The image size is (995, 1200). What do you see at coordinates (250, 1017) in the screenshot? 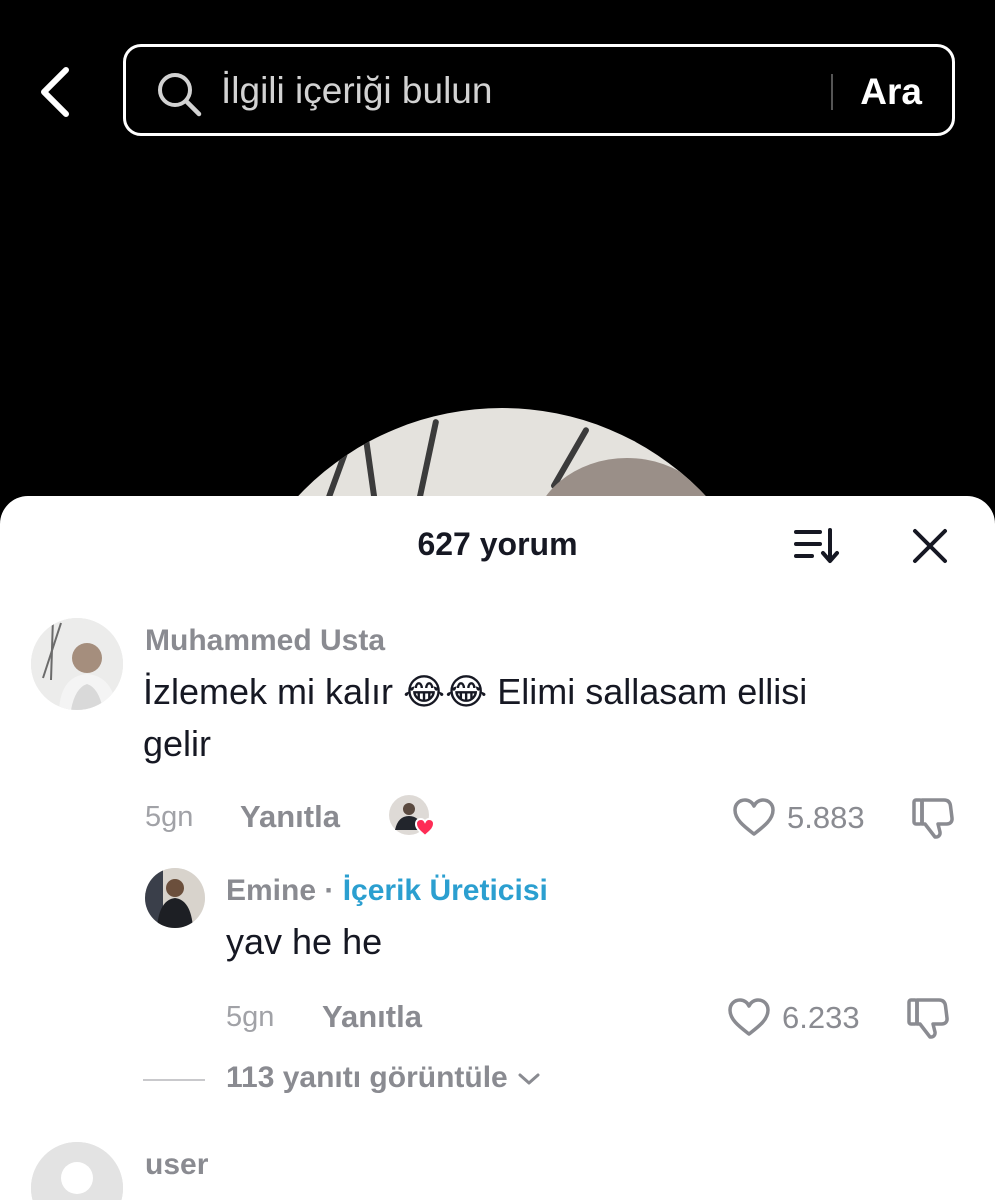
I see `reply-time: 5gn` at bounding box center [250, 1017].